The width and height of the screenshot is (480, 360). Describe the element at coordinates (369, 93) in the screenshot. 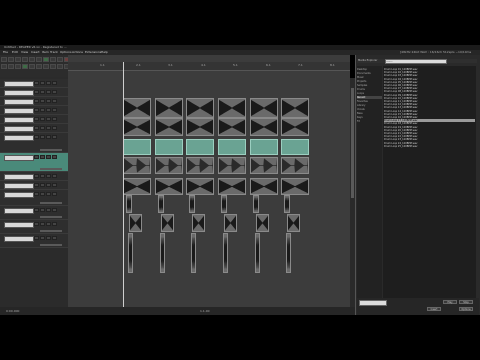

I see `folder-item: Loops` at that location.